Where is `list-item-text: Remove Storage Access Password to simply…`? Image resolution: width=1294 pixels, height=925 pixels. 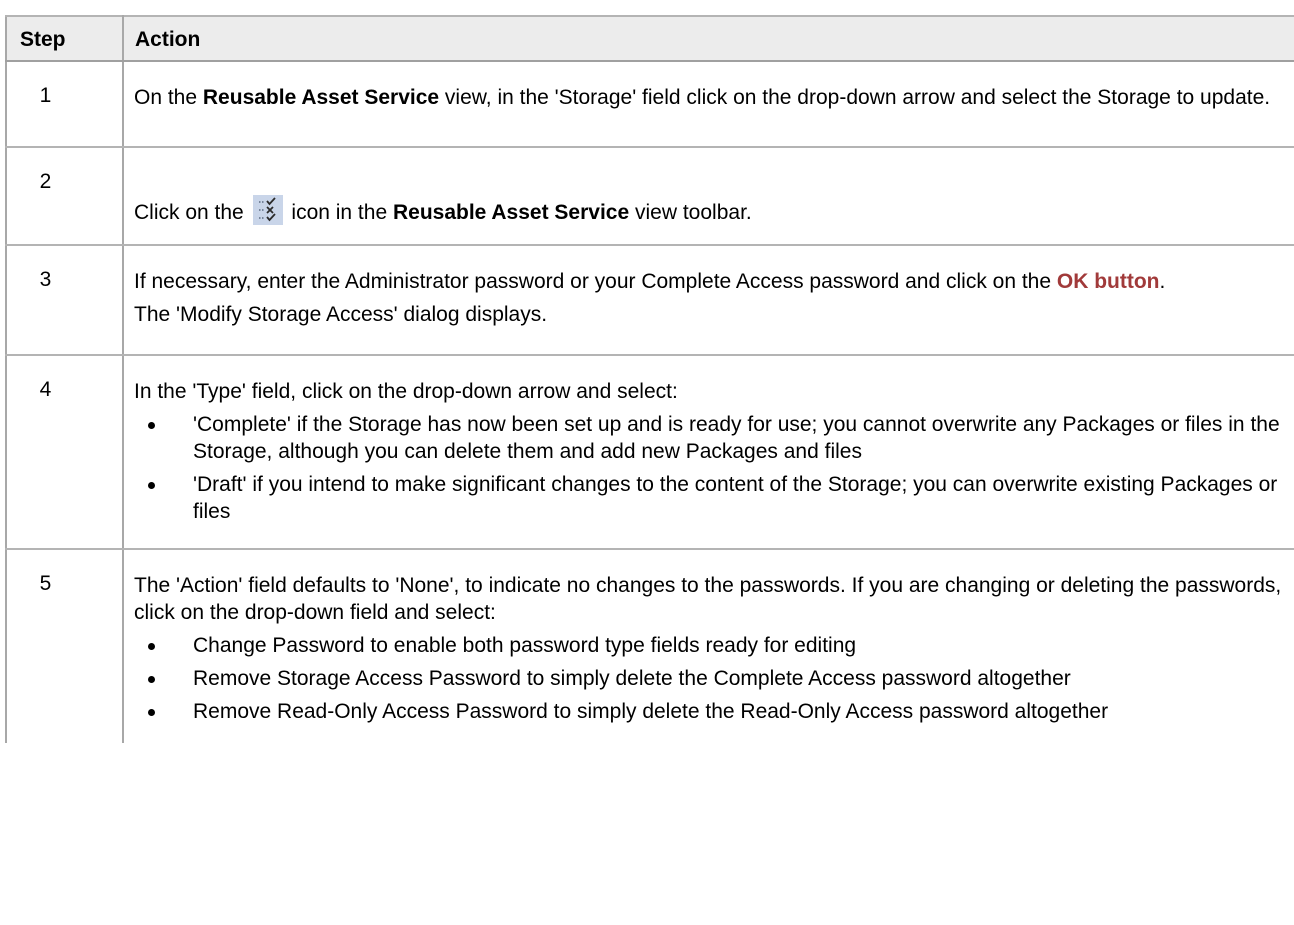
list-item-text: Remove Storage Access Password to simply… is located at coordinates (632, 678).